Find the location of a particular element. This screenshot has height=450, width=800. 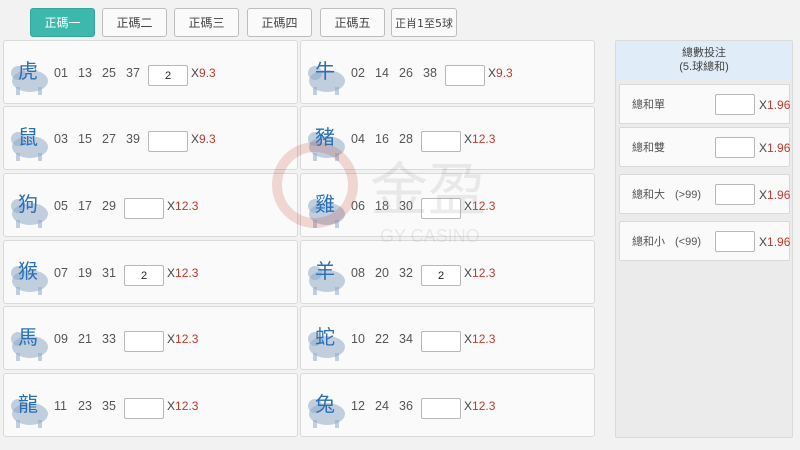

zodiac-number: 37 is located at coordinates (133, 73).